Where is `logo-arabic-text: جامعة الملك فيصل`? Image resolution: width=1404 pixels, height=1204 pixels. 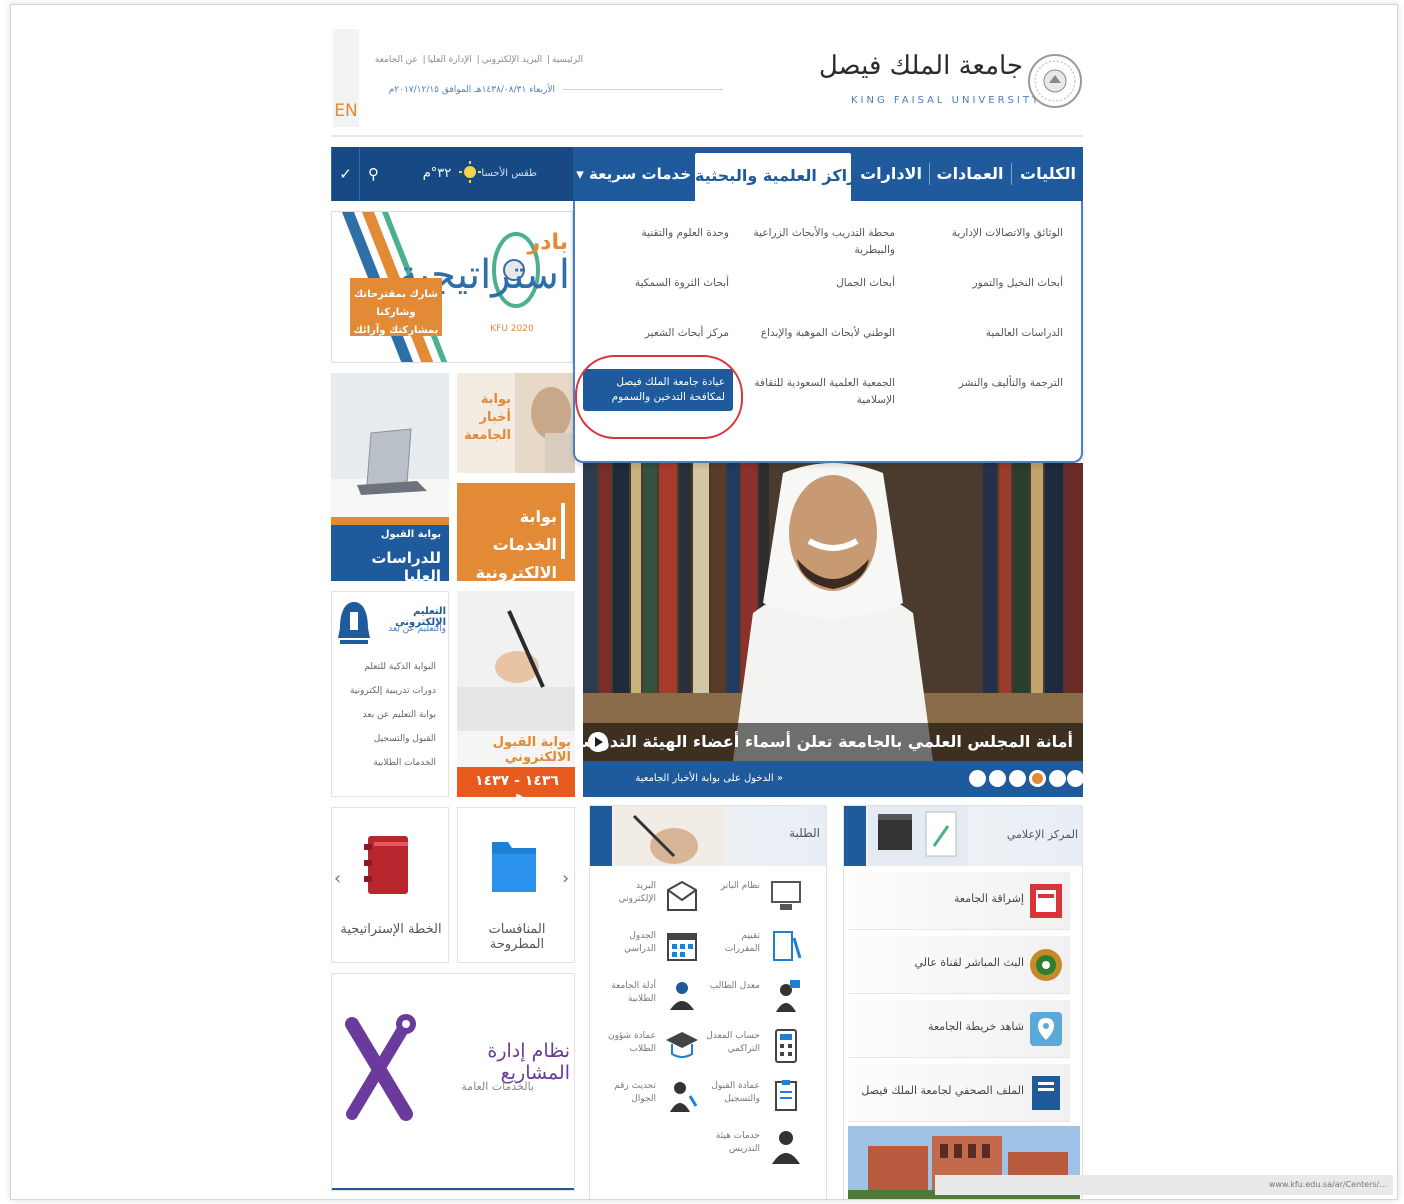
logo-arabic-text: جامعة الملك فيصل is located at coordinates (921, 66).